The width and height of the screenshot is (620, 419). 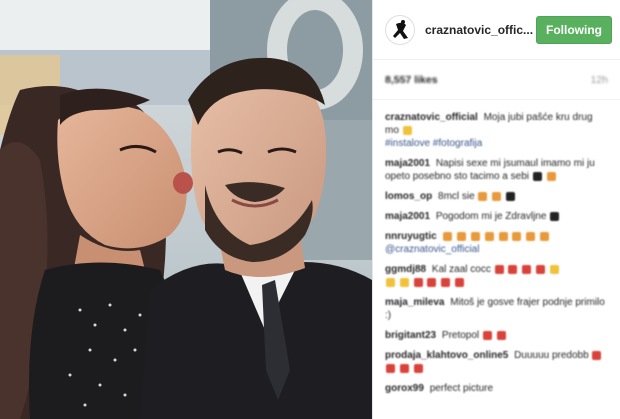 I want to click on comment-hashtags: #instalove #fotografija, so click(x=433, y=143).